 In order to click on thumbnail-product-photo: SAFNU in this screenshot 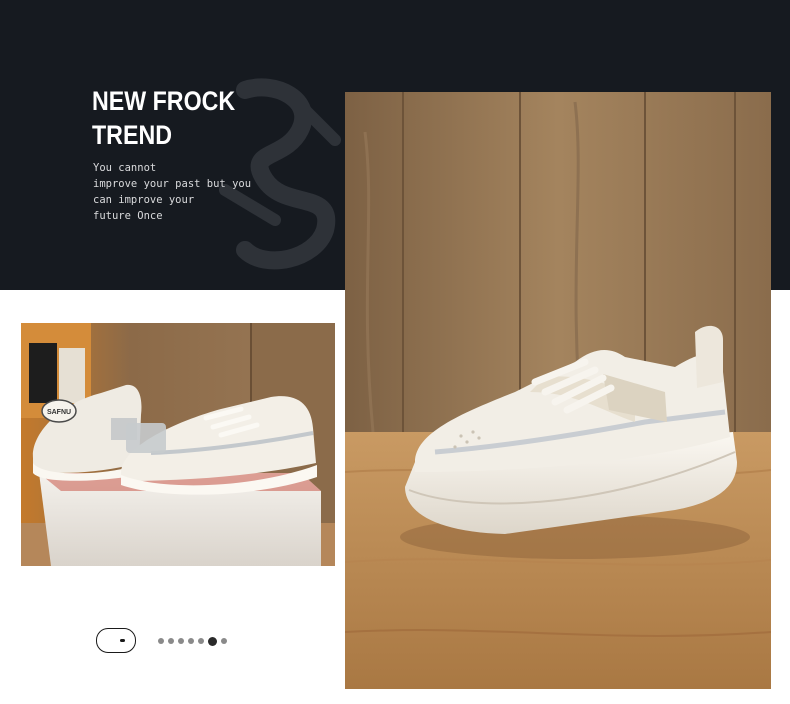, I will do `click(178, 444)`.